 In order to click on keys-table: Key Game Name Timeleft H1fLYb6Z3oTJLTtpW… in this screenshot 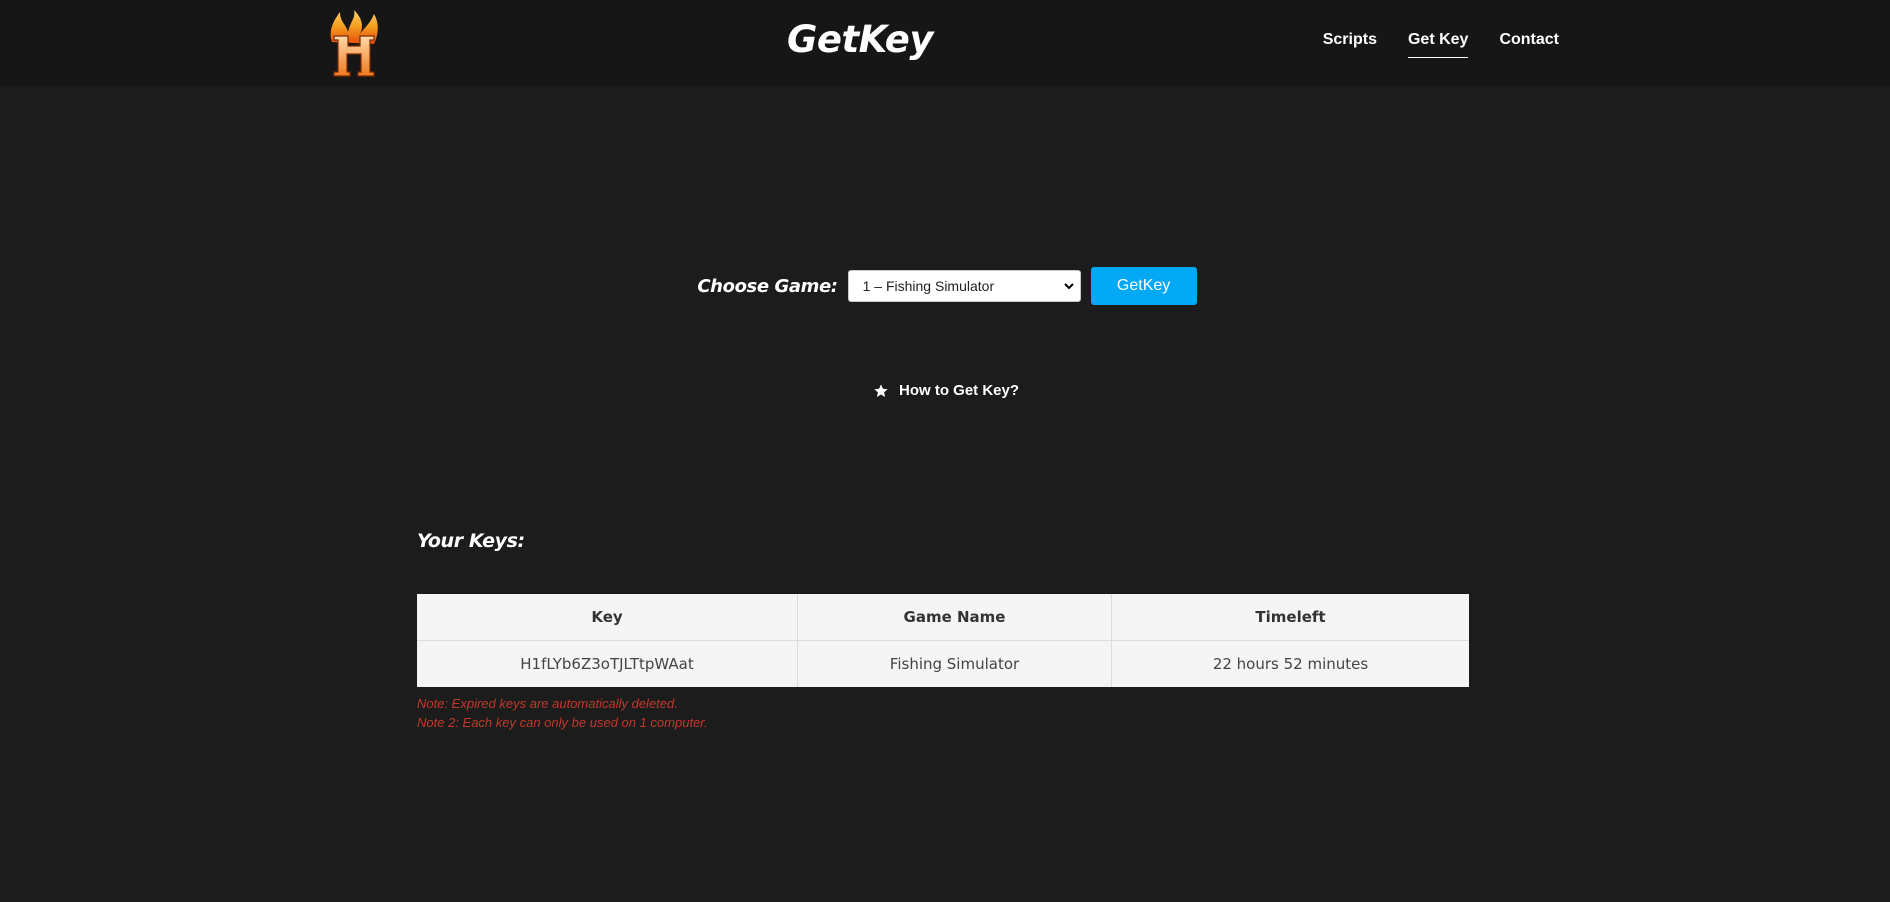, I will do `click(943, 640)`.